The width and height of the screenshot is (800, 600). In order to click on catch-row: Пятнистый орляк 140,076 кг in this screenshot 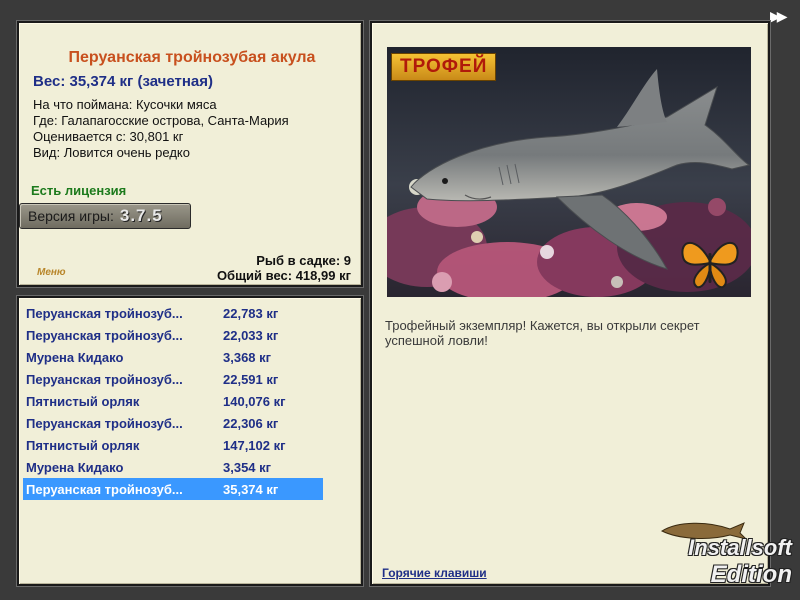, I will do `click(173, 401)`.